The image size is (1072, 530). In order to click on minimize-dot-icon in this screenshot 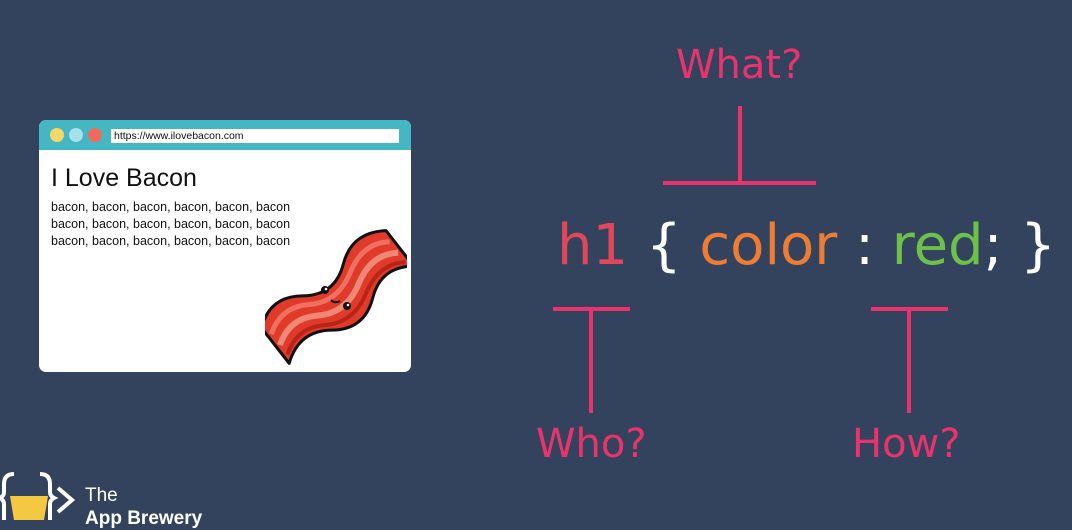, I will do `click(57, 135)`.